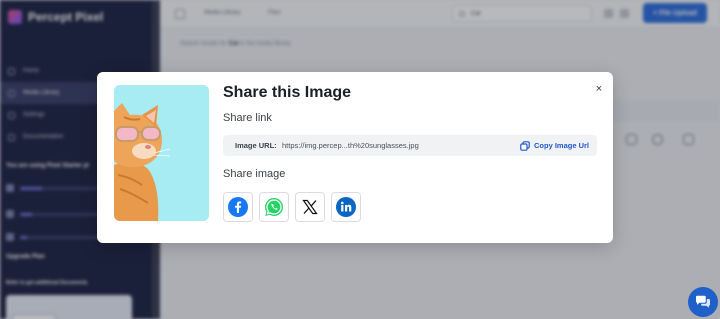 This screenshot has width=720, height=319. Describe the element at coordinates (256, 145) in the screenshot. I see `image-url-label: Image URL:` at that location.